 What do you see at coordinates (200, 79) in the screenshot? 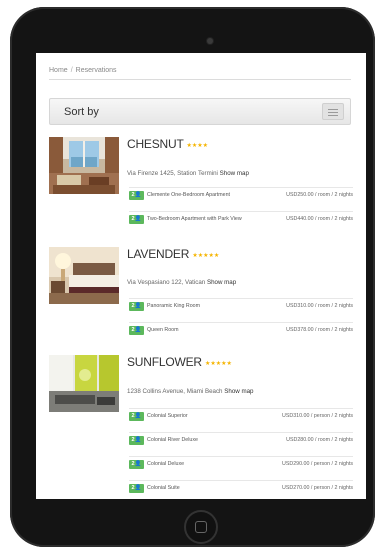
I see `breadcrumb-divider` at bounding box center [200, 79].